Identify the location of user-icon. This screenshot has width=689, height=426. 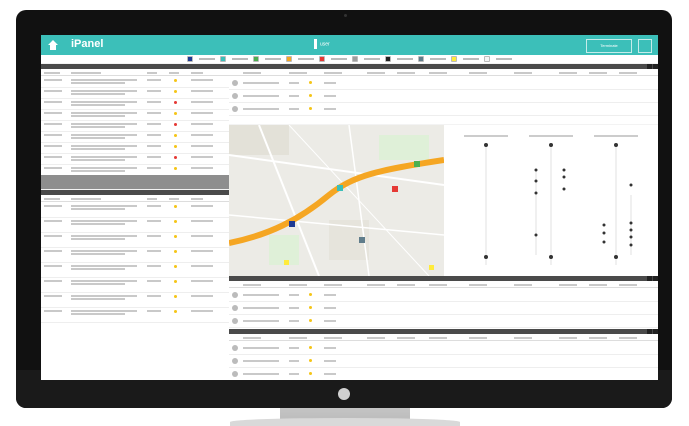
(315, 44).